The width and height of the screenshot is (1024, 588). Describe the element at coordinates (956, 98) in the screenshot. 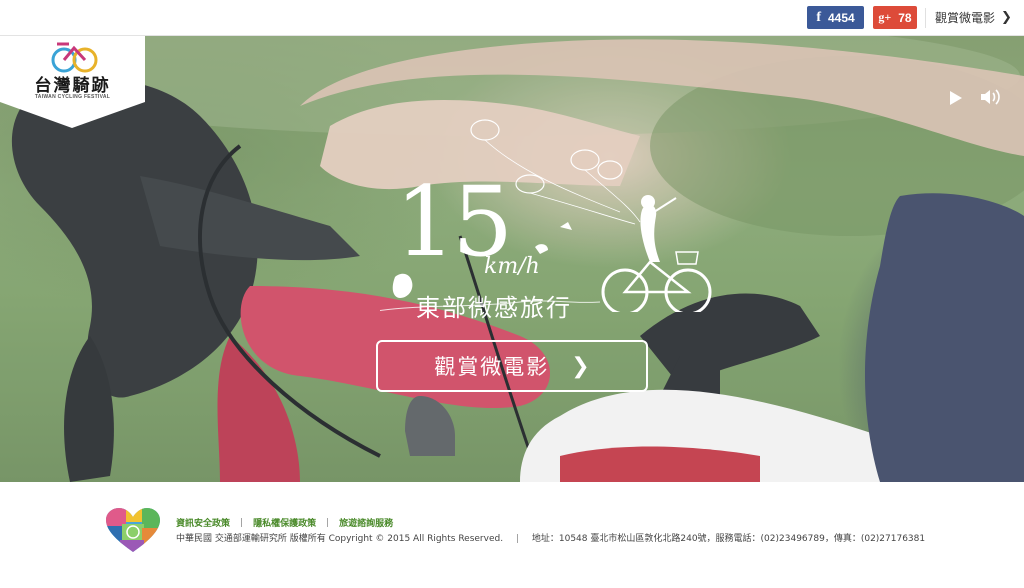

I see `play-icon` at that location.